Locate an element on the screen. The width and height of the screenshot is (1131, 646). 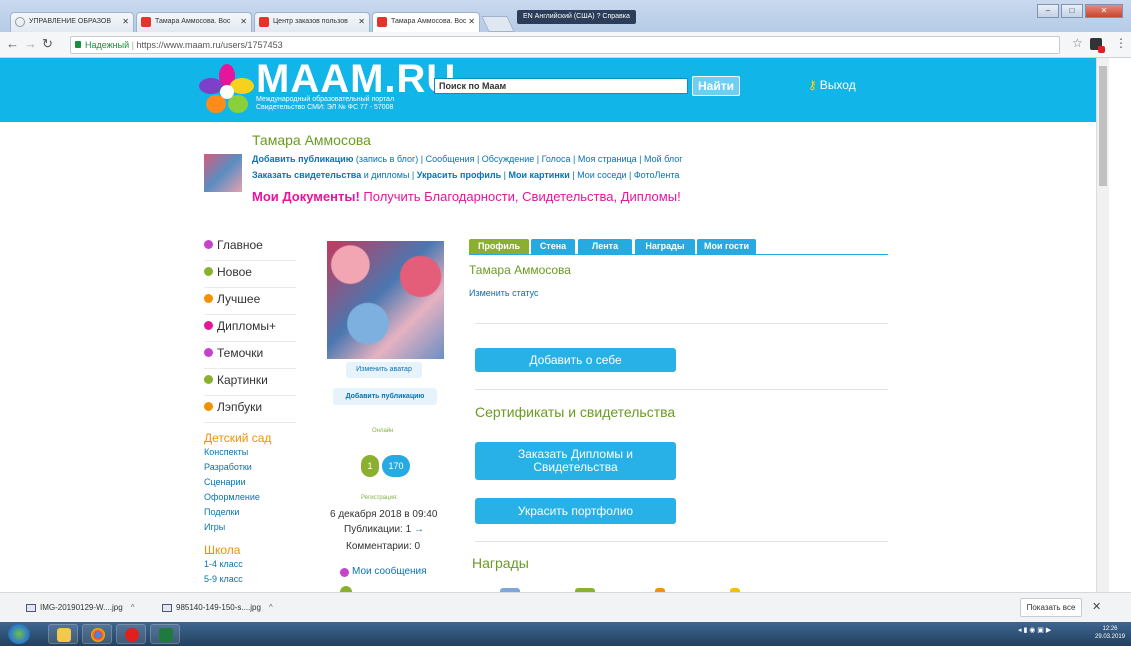
show-all-button: Показать все is located at coordinates (1051, 607).